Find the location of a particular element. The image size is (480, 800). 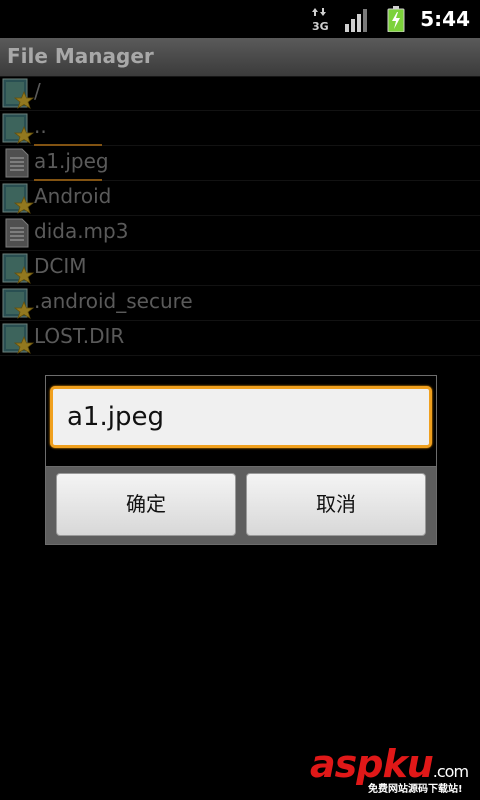

aspku-watermark: aspku.com 免费网站源码下载站! is located at coordinates (393, 770).